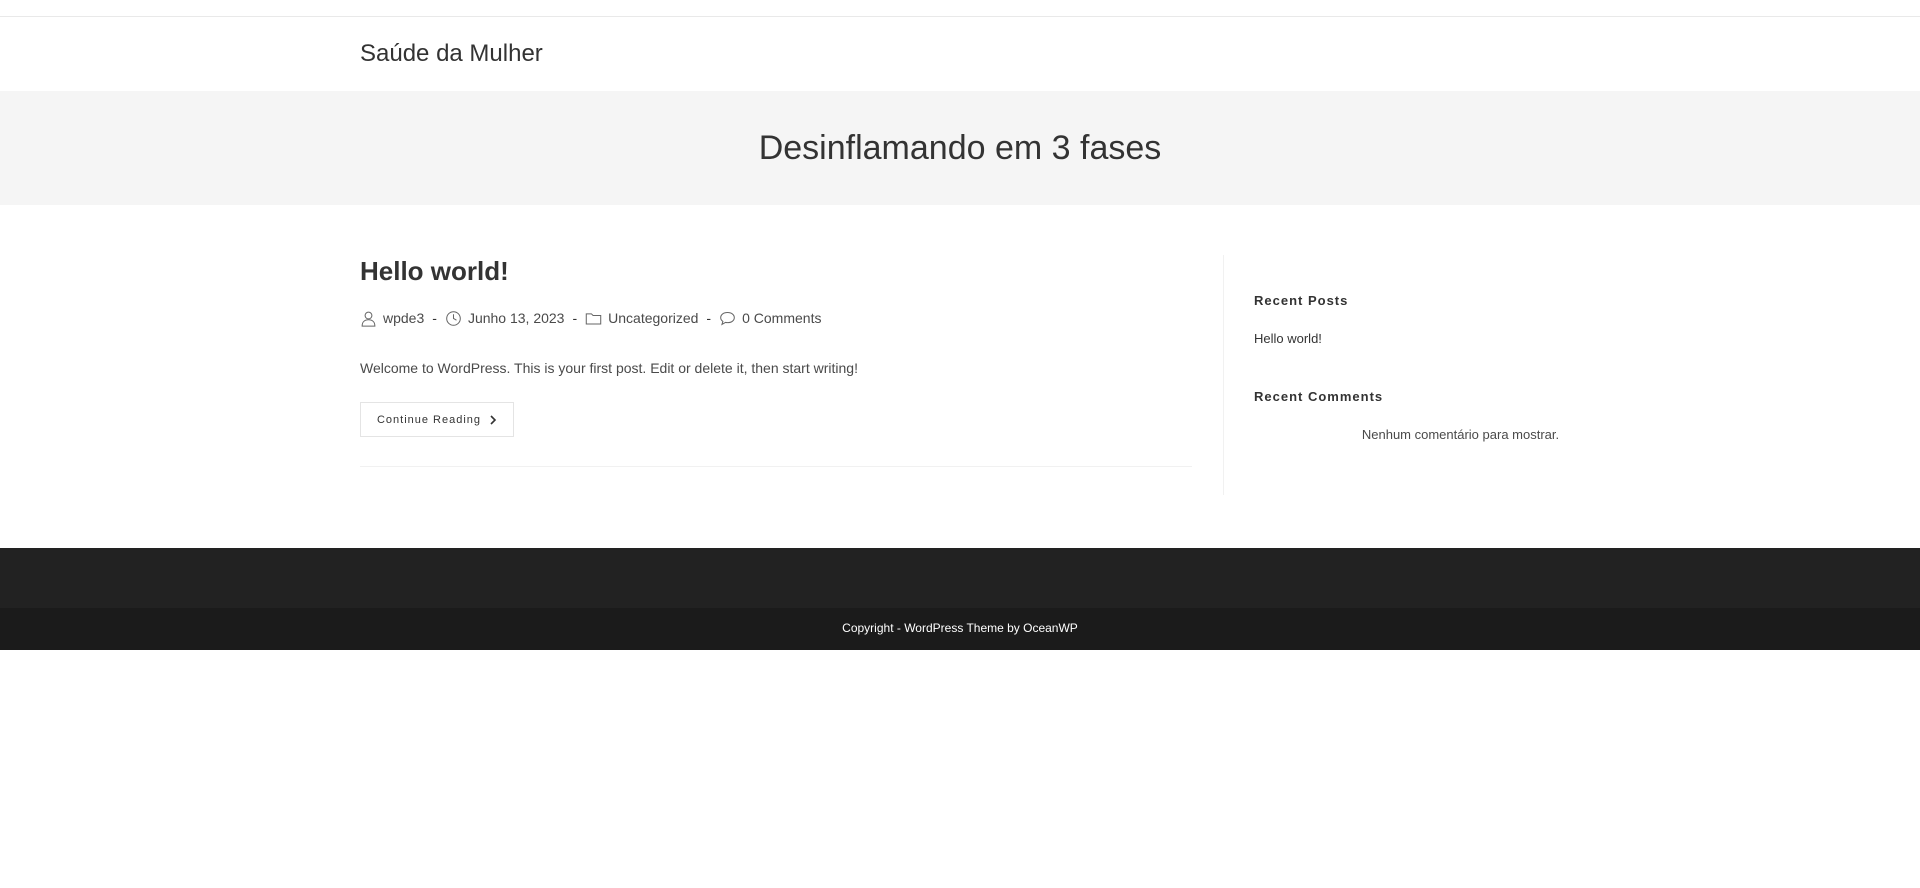  I want to click on page-title: Desinflamando em 3 fases, so click(960, 148).